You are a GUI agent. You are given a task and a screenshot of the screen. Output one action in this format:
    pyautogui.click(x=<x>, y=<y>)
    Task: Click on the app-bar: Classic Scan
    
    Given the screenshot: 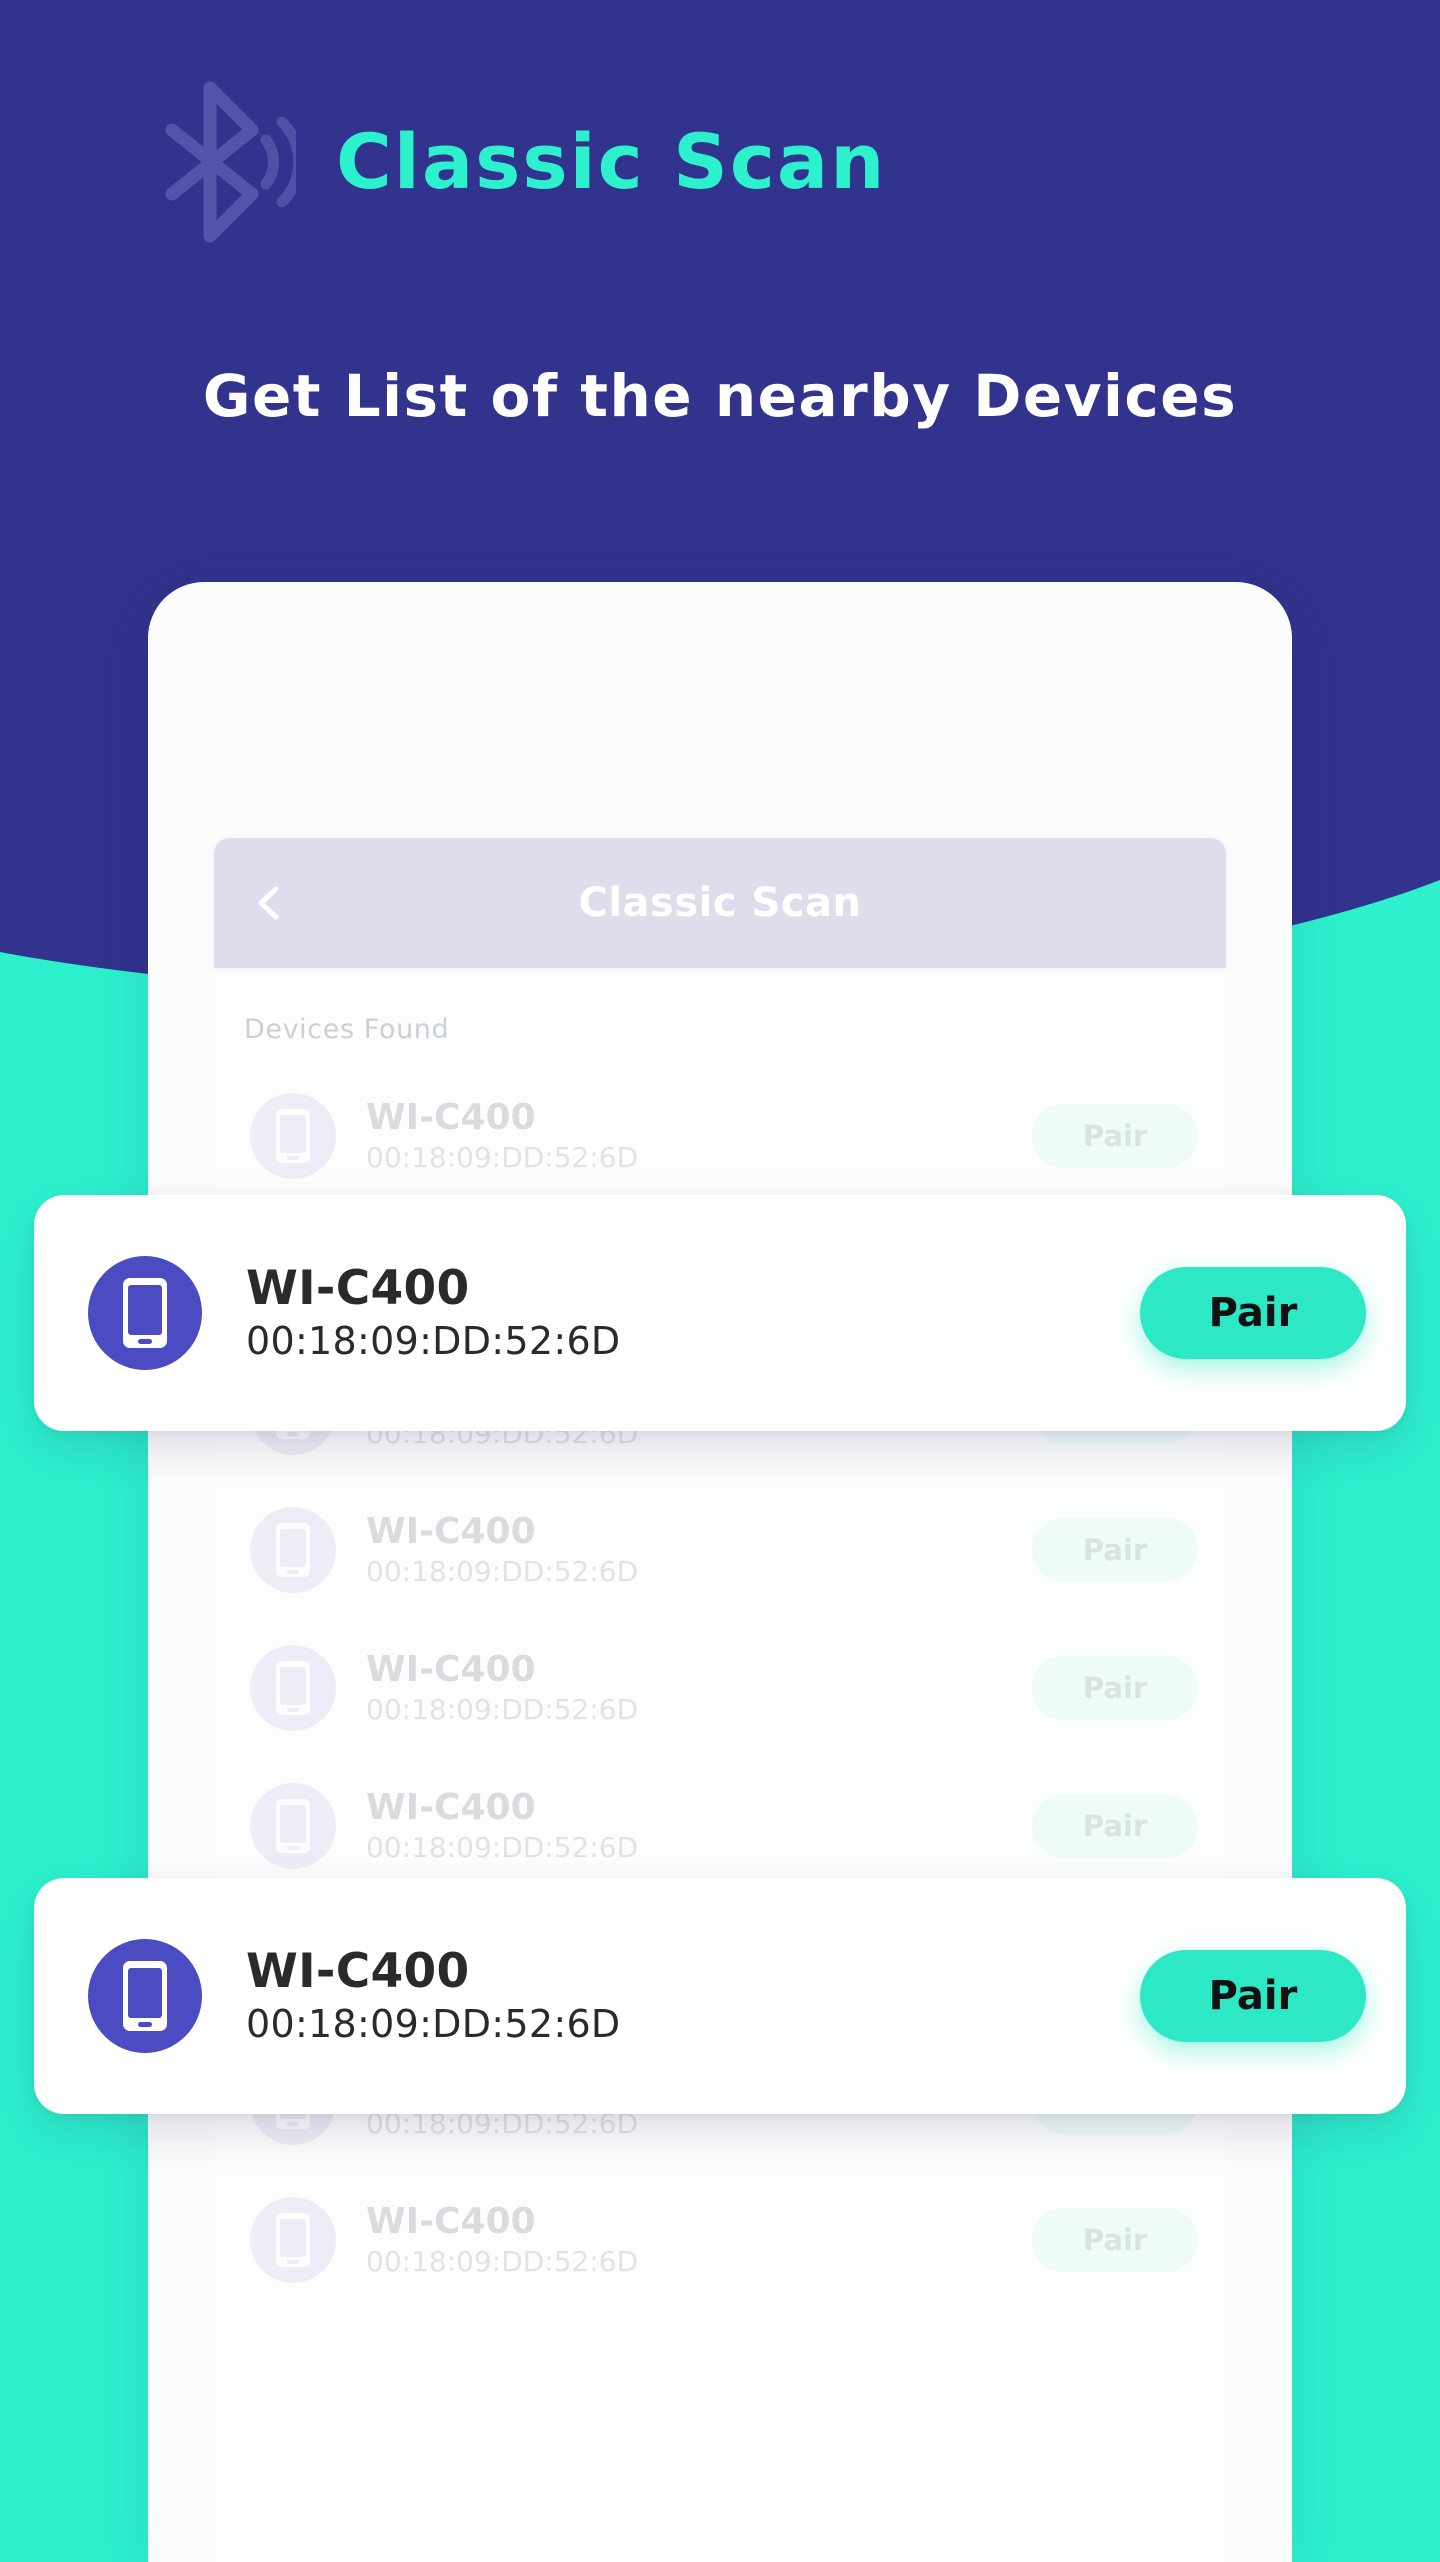 What is the action you would take?
    pyautogui.click(x=720, y=903)
    